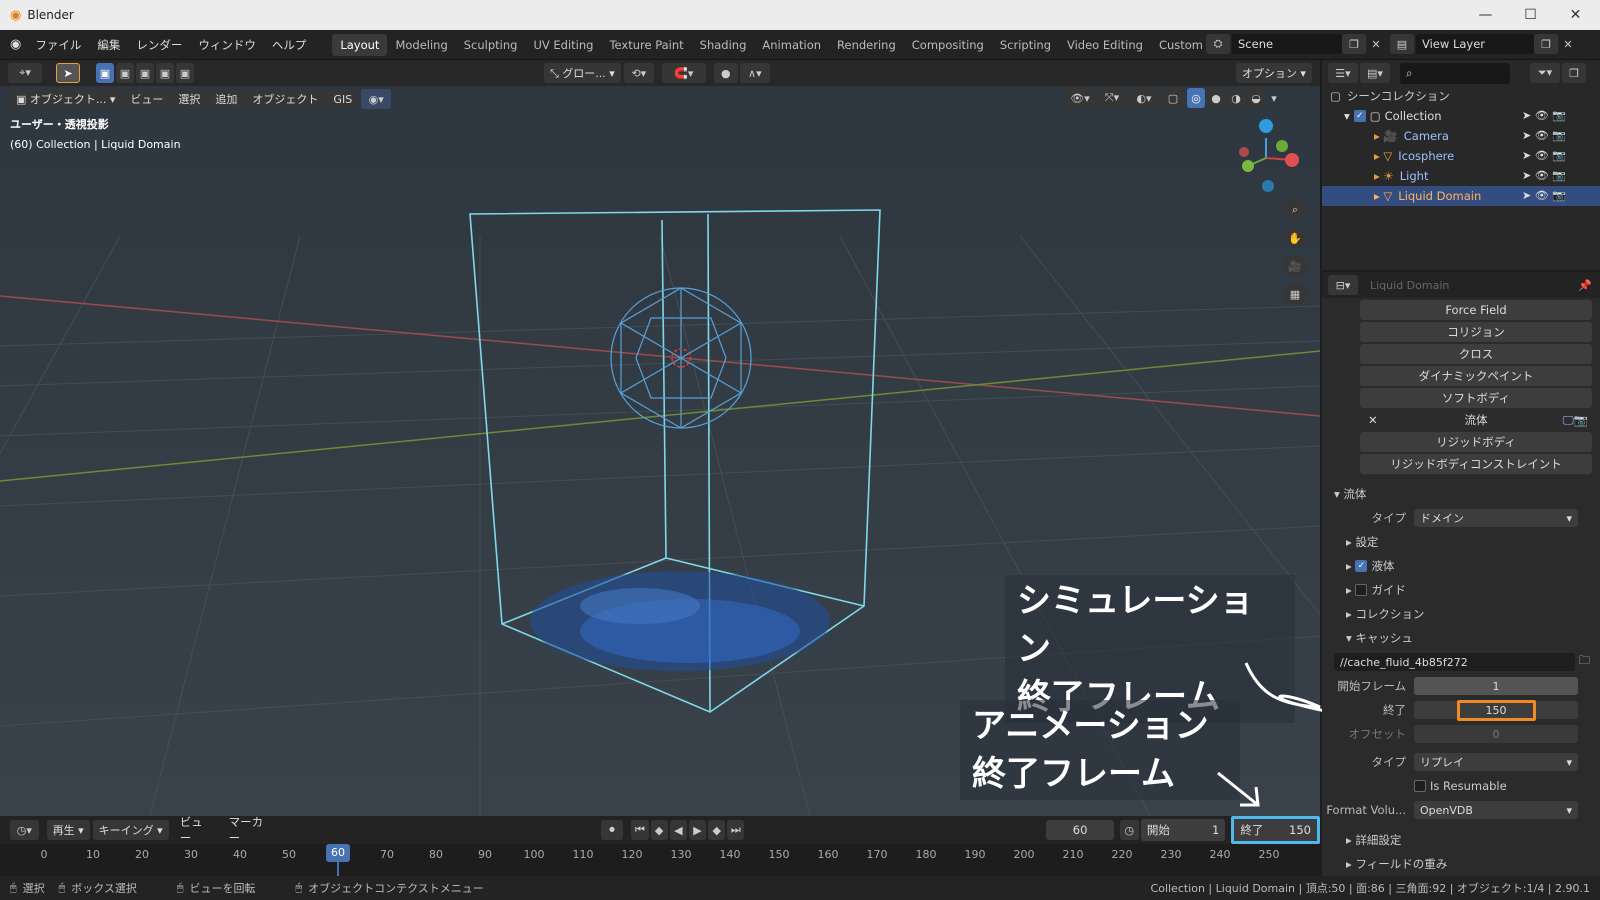  What do you see at coordinates (1373, 420) in the screenshot?
I see `remove-x-icon: ✕` at bounding box center [1373, 420].